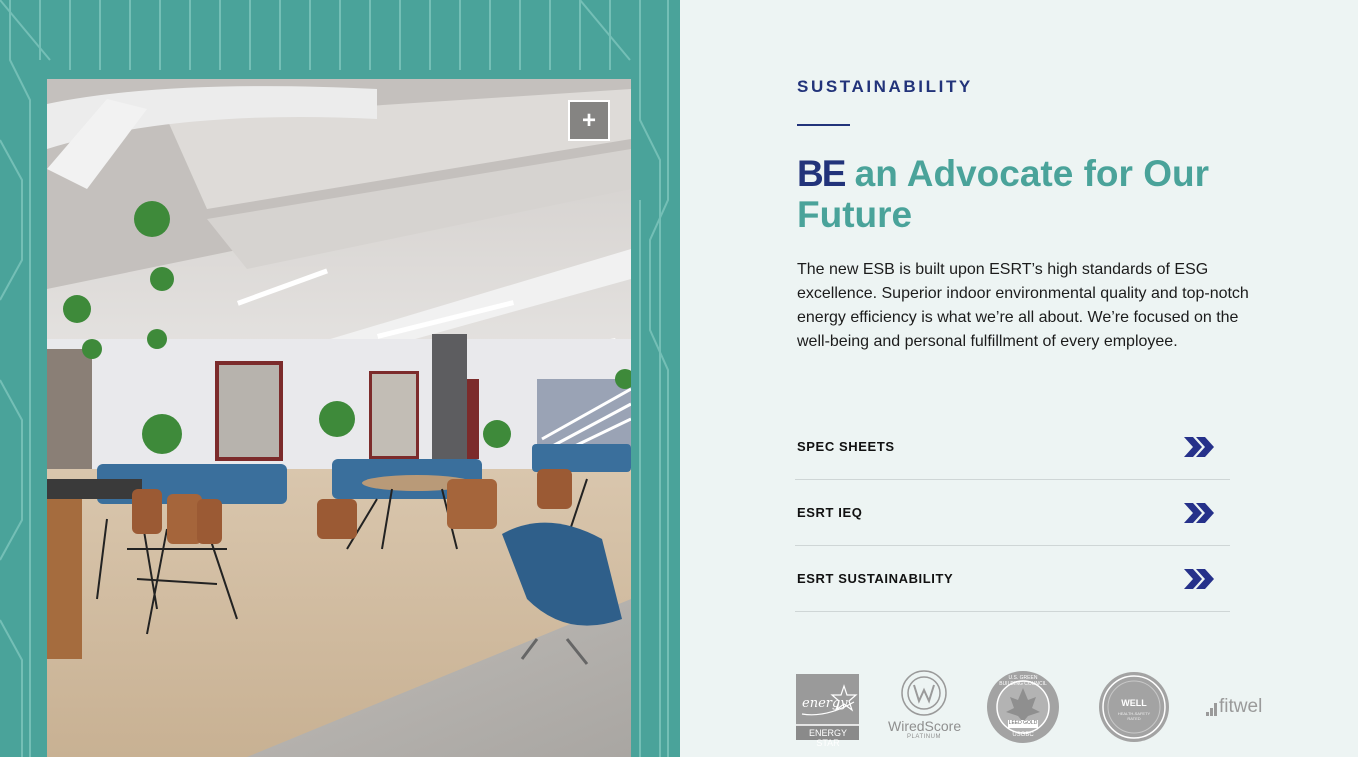  I want to click on expand-photo-button: +, so click(589, 120).